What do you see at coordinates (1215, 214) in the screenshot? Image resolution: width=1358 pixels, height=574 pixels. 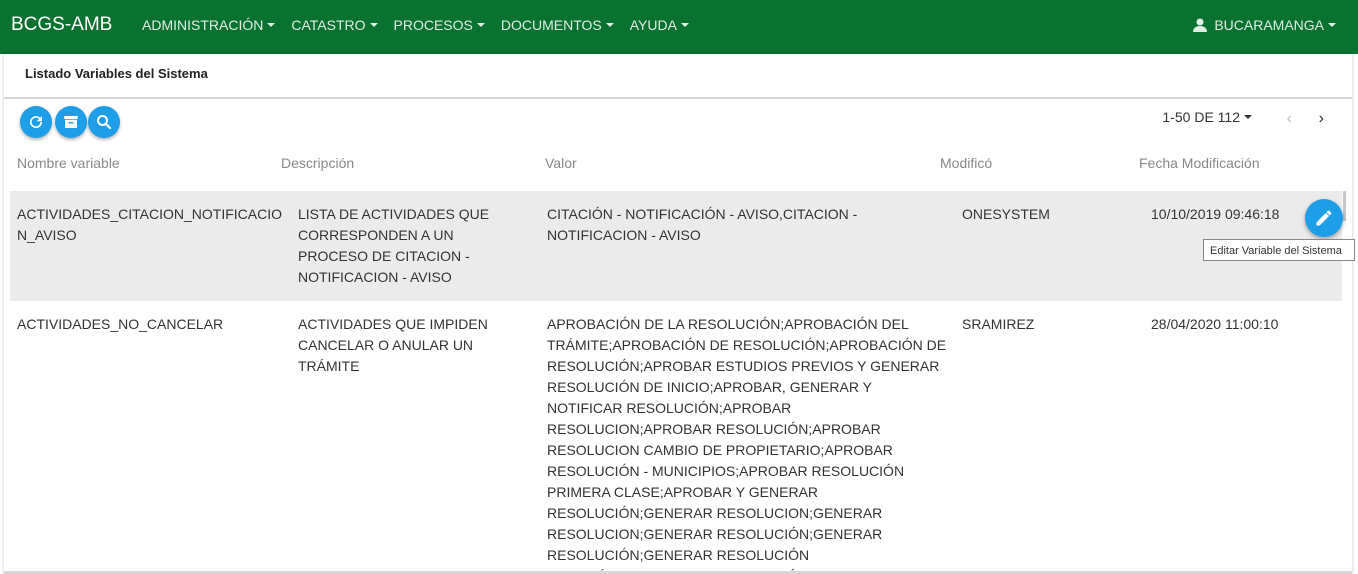 I see `cell-fecha: 10/10/2019 09:46:18` at bounding box center [1215, 214].